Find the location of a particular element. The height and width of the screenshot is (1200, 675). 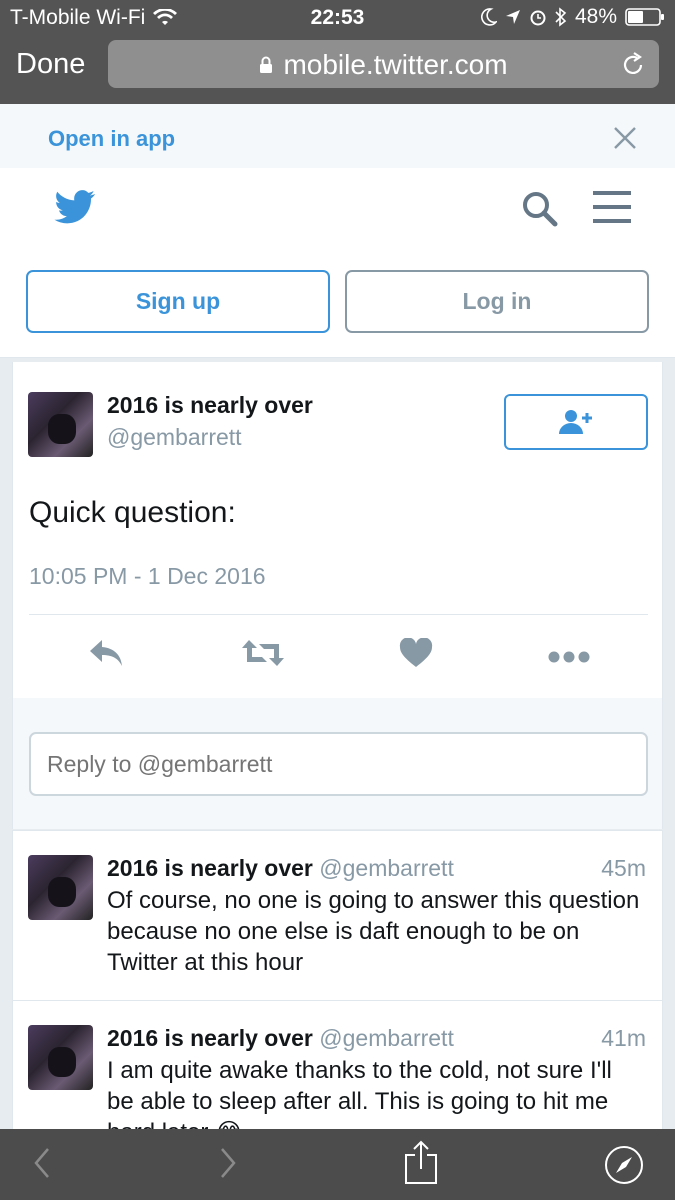

reply-area is located at coordinates (337, 763).